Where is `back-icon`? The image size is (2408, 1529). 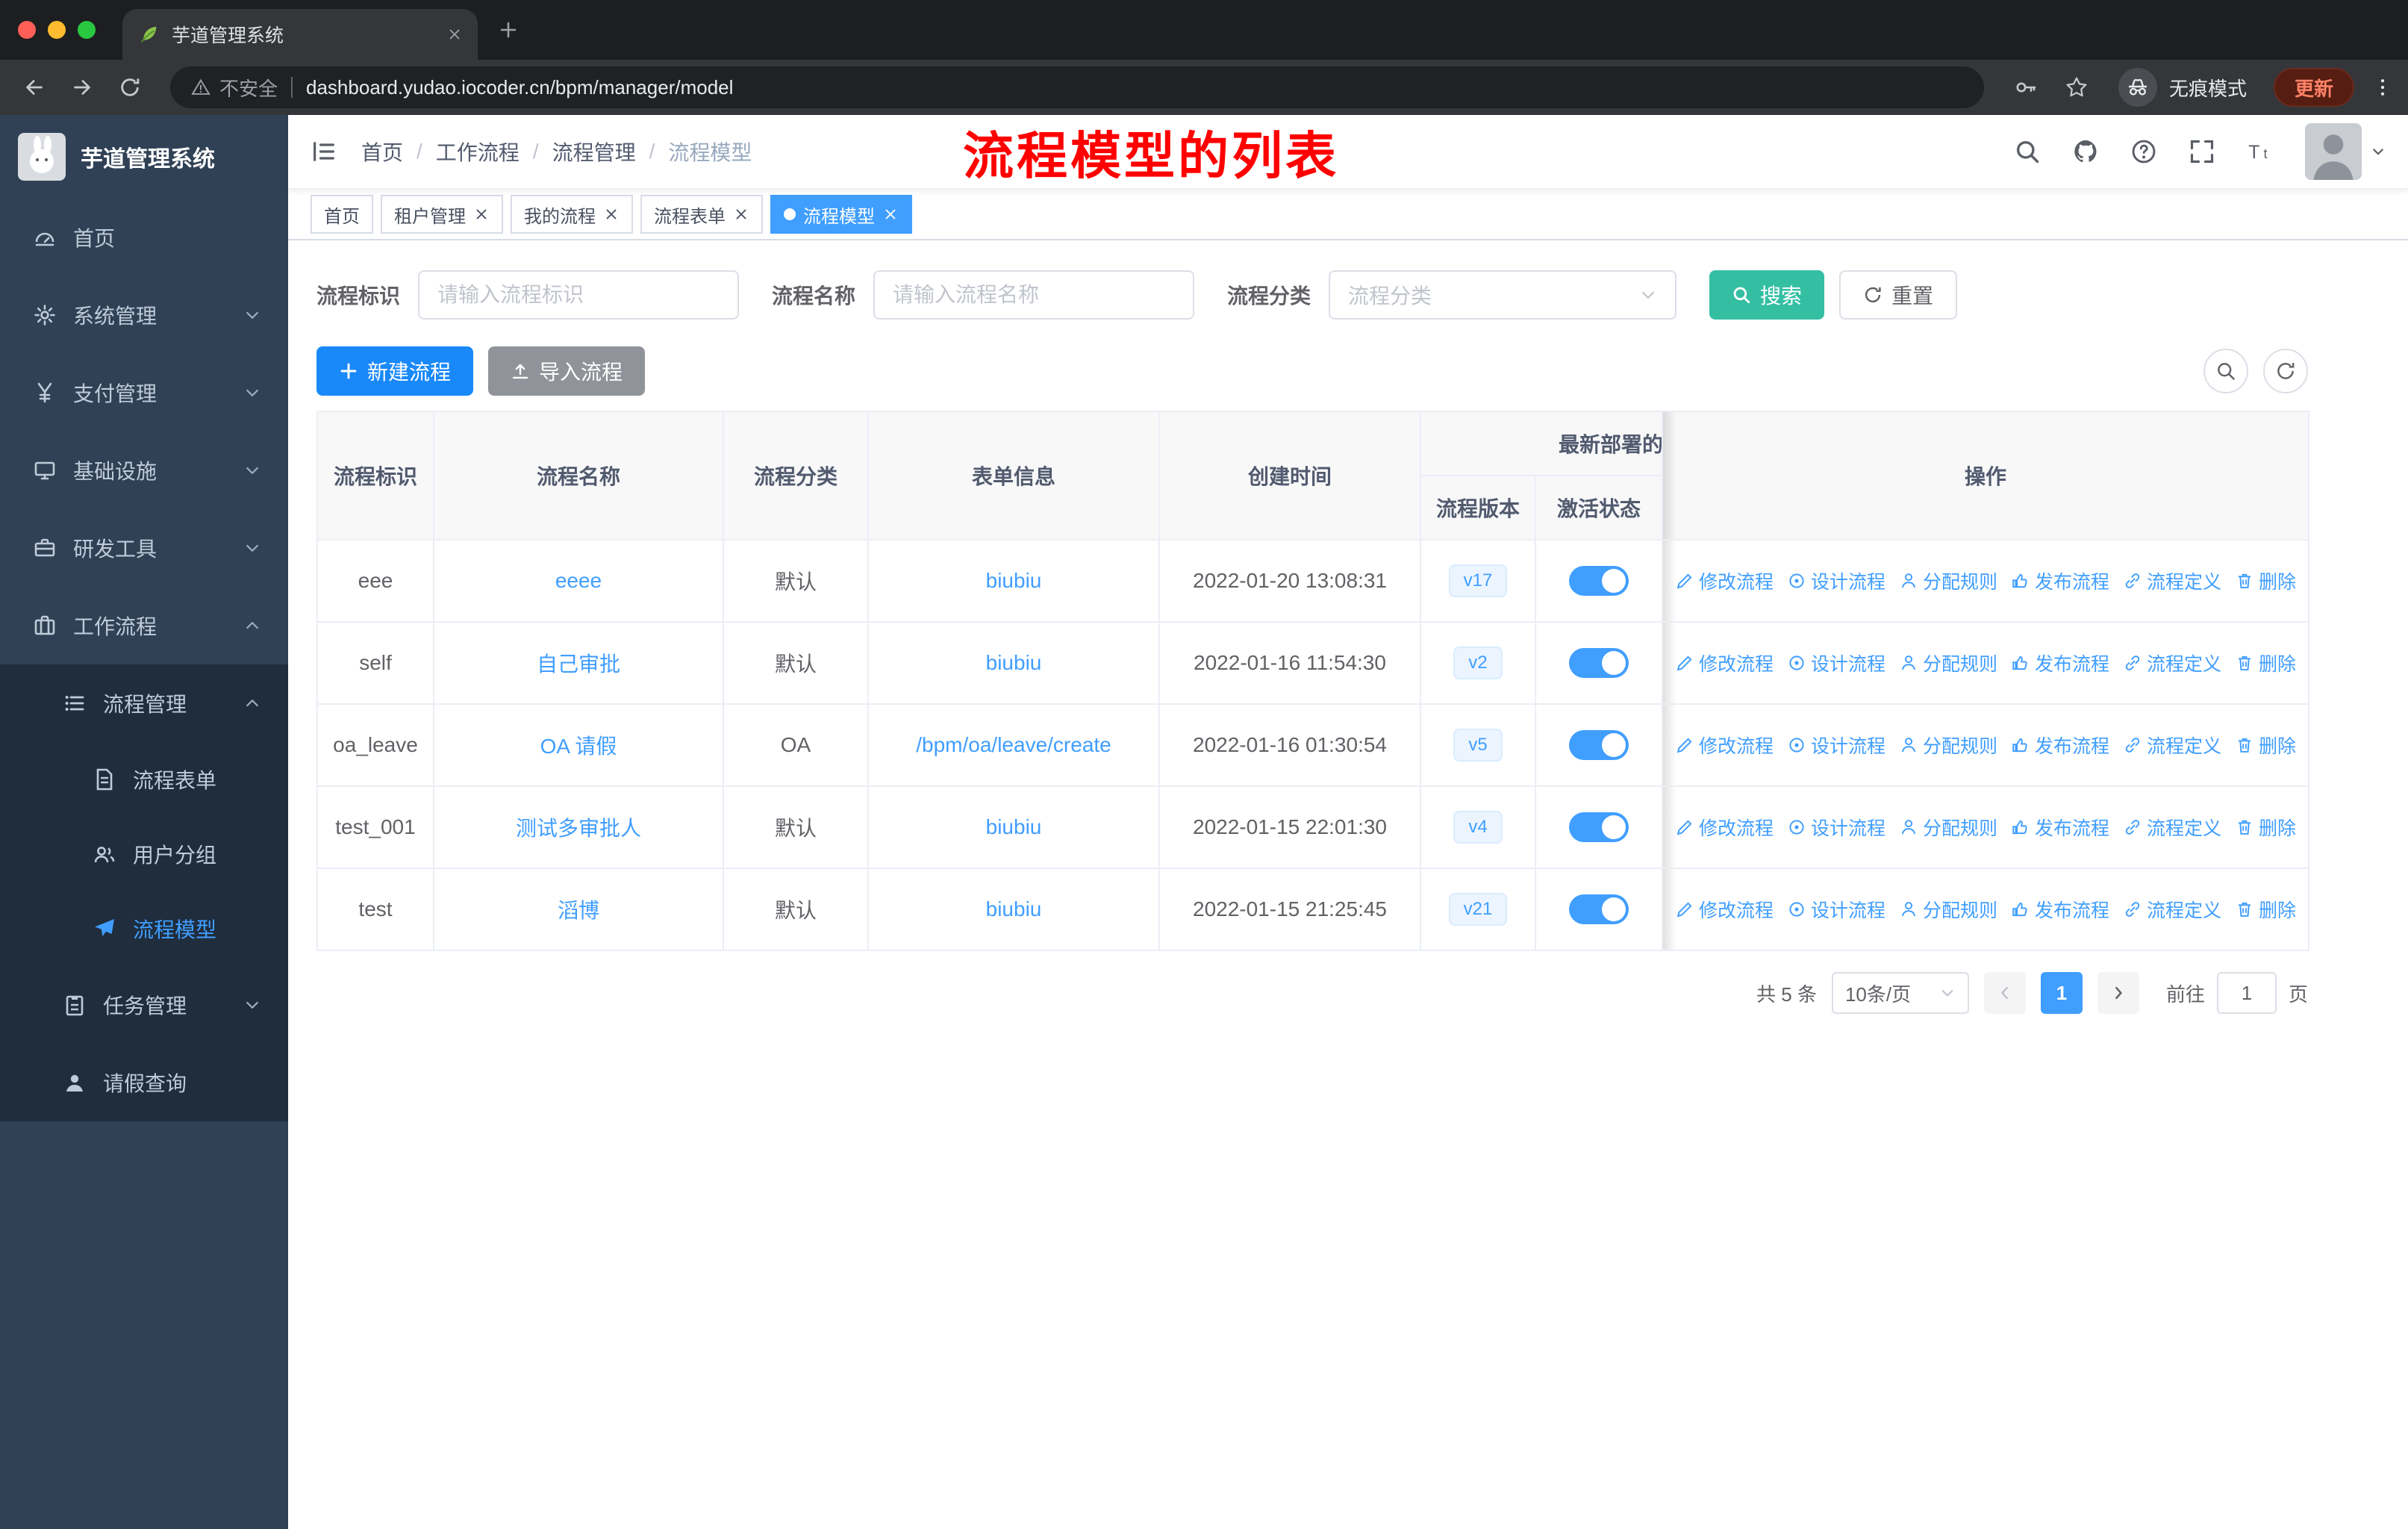 back-icon is located at coordinates (34, 87).